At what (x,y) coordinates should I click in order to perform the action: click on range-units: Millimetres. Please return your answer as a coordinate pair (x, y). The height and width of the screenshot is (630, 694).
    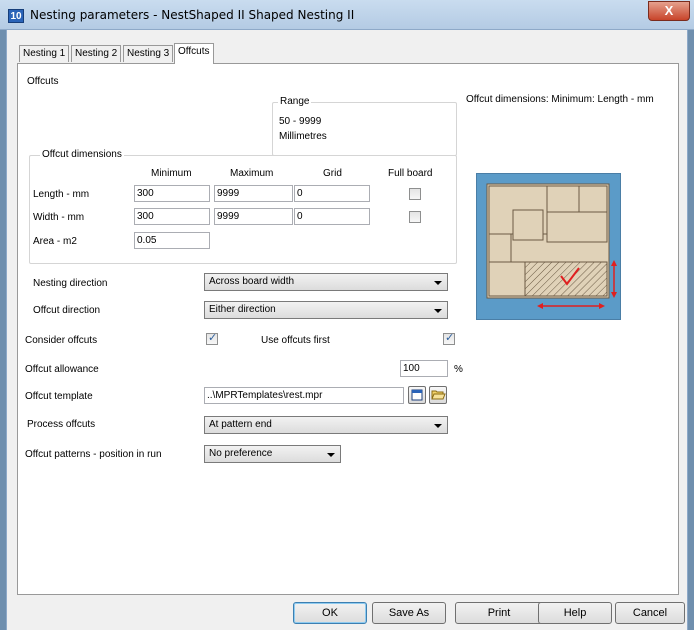
    Looking at the image, I should click on (303, 136).